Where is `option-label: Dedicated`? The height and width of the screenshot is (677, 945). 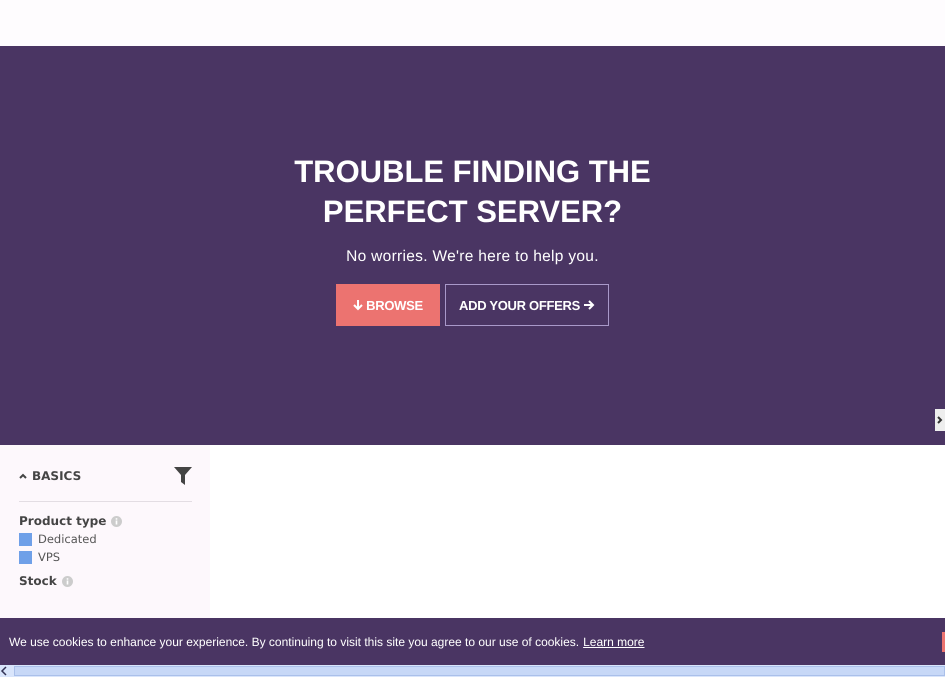 option-label: Dedicated is located at coordinates (67, 539).